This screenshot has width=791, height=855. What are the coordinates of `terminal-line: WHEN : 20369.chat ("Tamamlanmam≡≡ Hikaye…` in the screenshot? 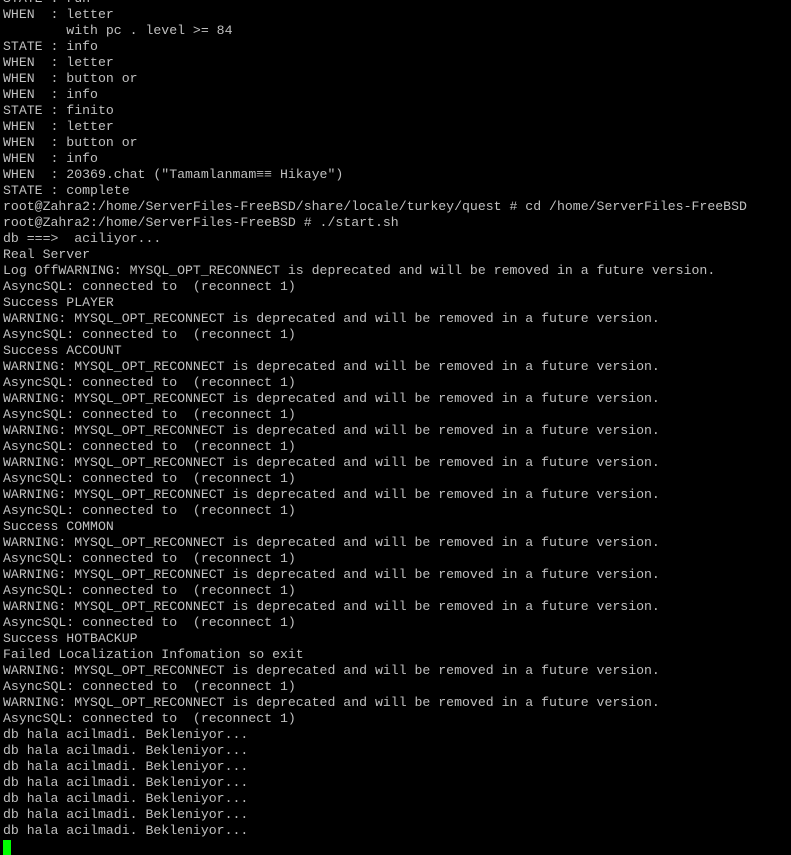 It's located at (173, 174).